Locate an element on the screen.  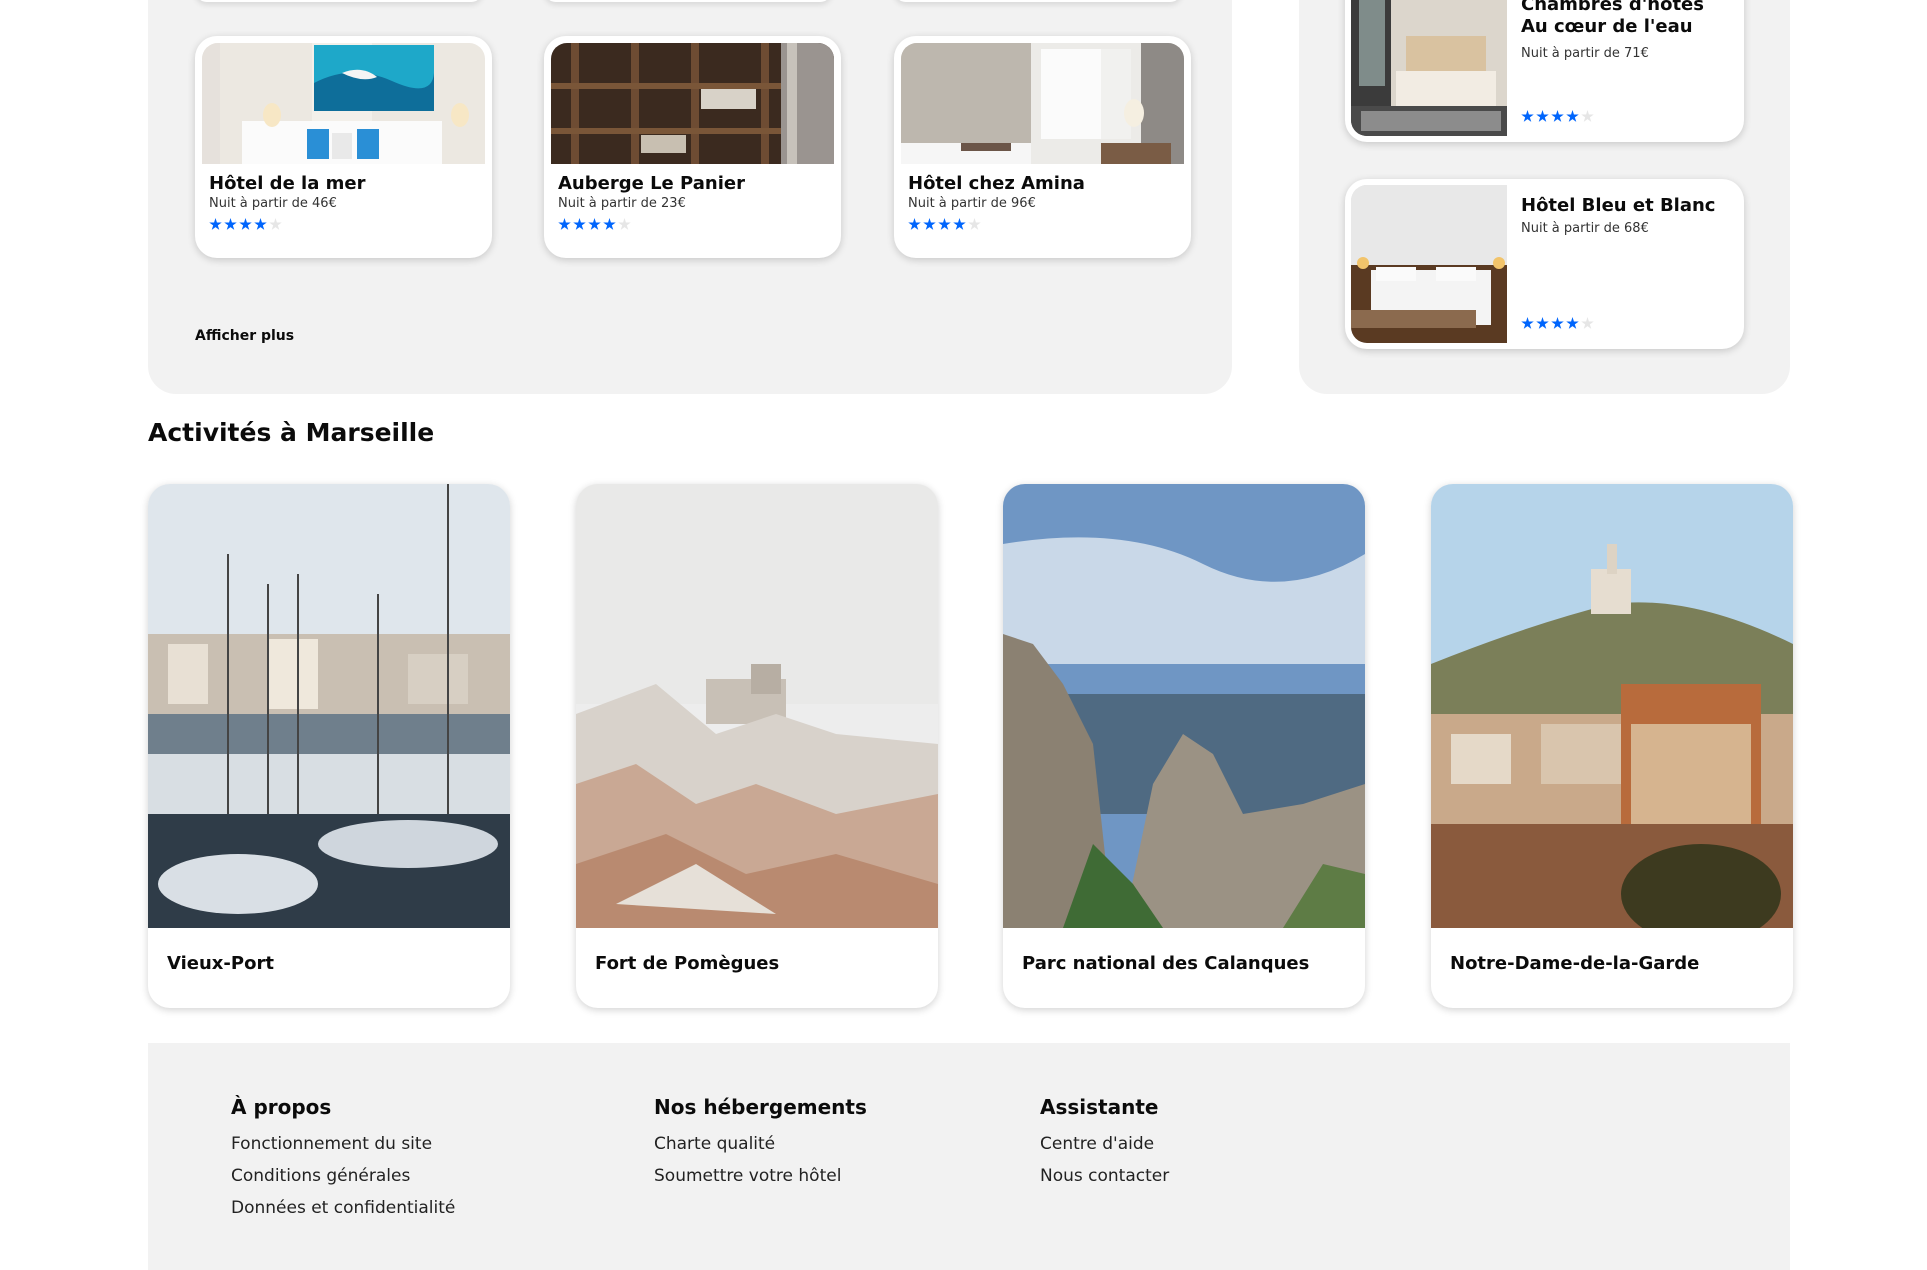
footer-heading: Assistante is located at coordinates (1099, 1107).